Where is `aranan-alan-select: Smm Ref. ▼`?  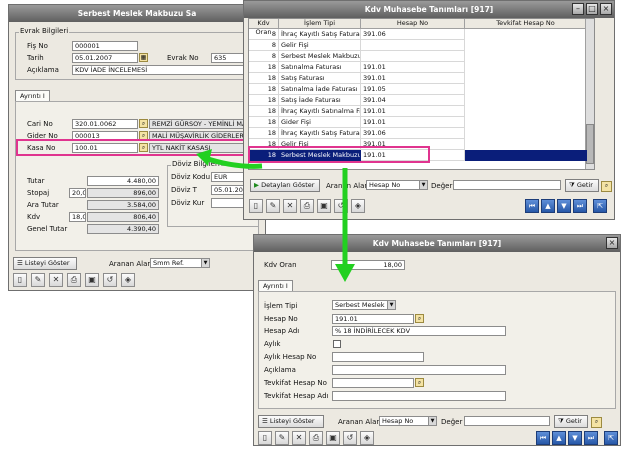
aranan-alan-select: Smm Ref. ▼ is located at coordinates (180, 263).